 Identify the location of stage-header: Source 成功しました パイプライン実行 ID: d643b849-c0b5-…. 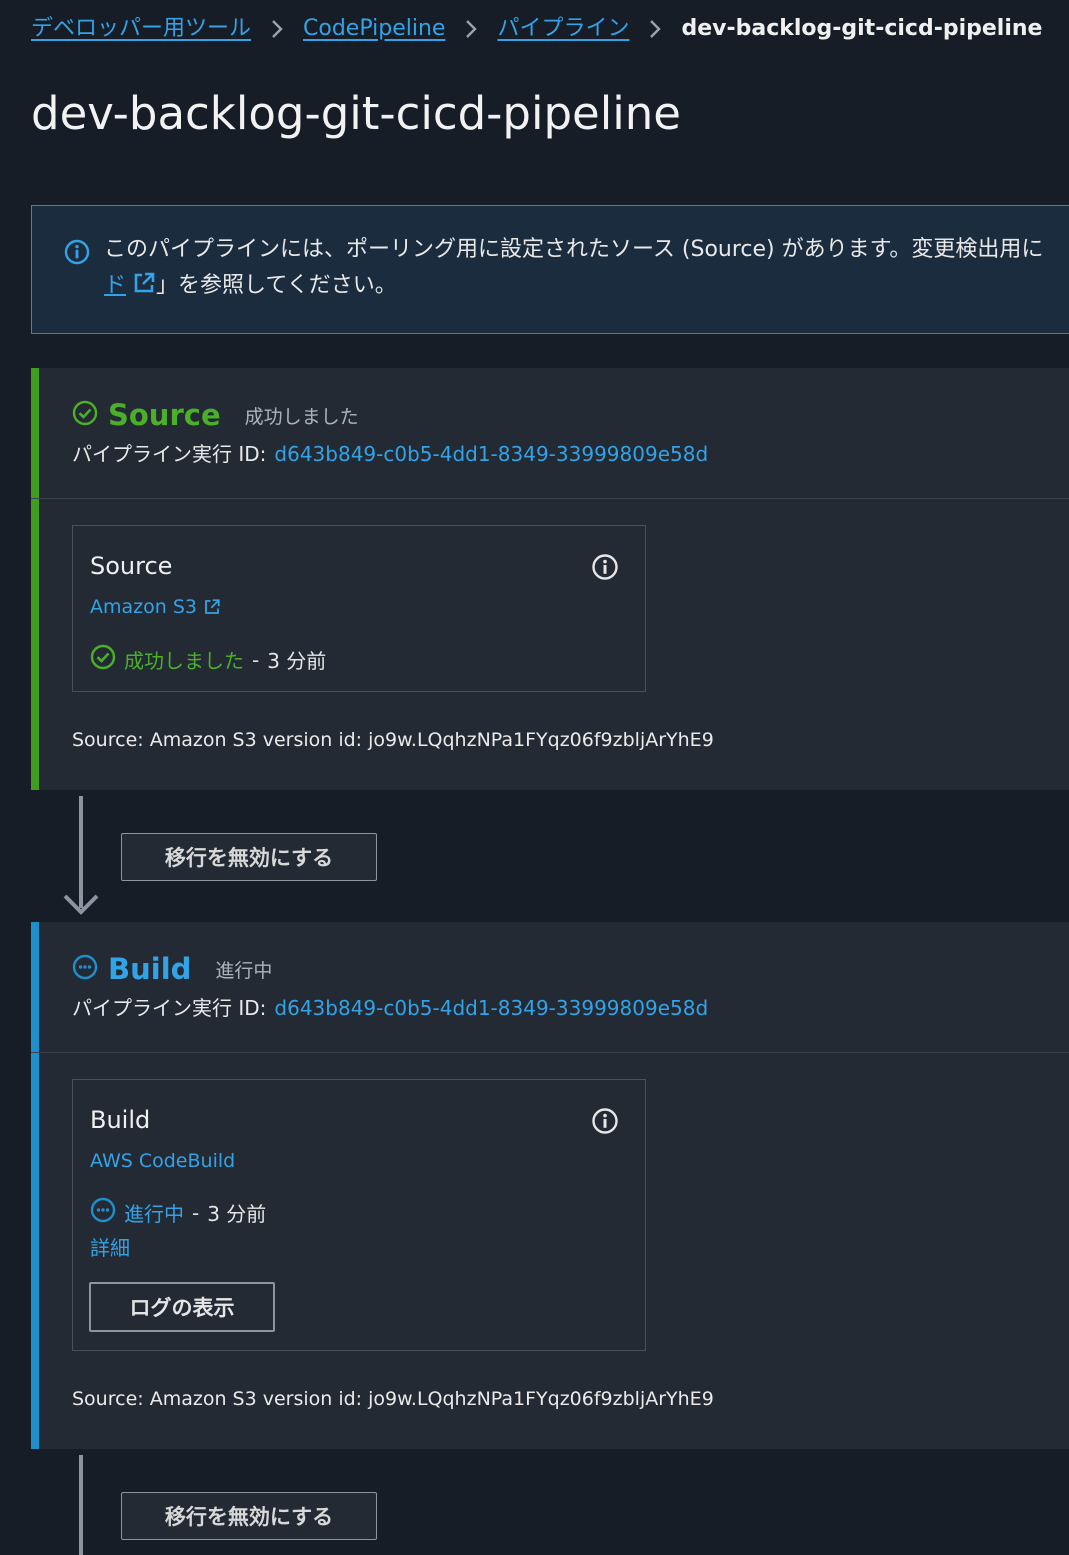
(550, 433).